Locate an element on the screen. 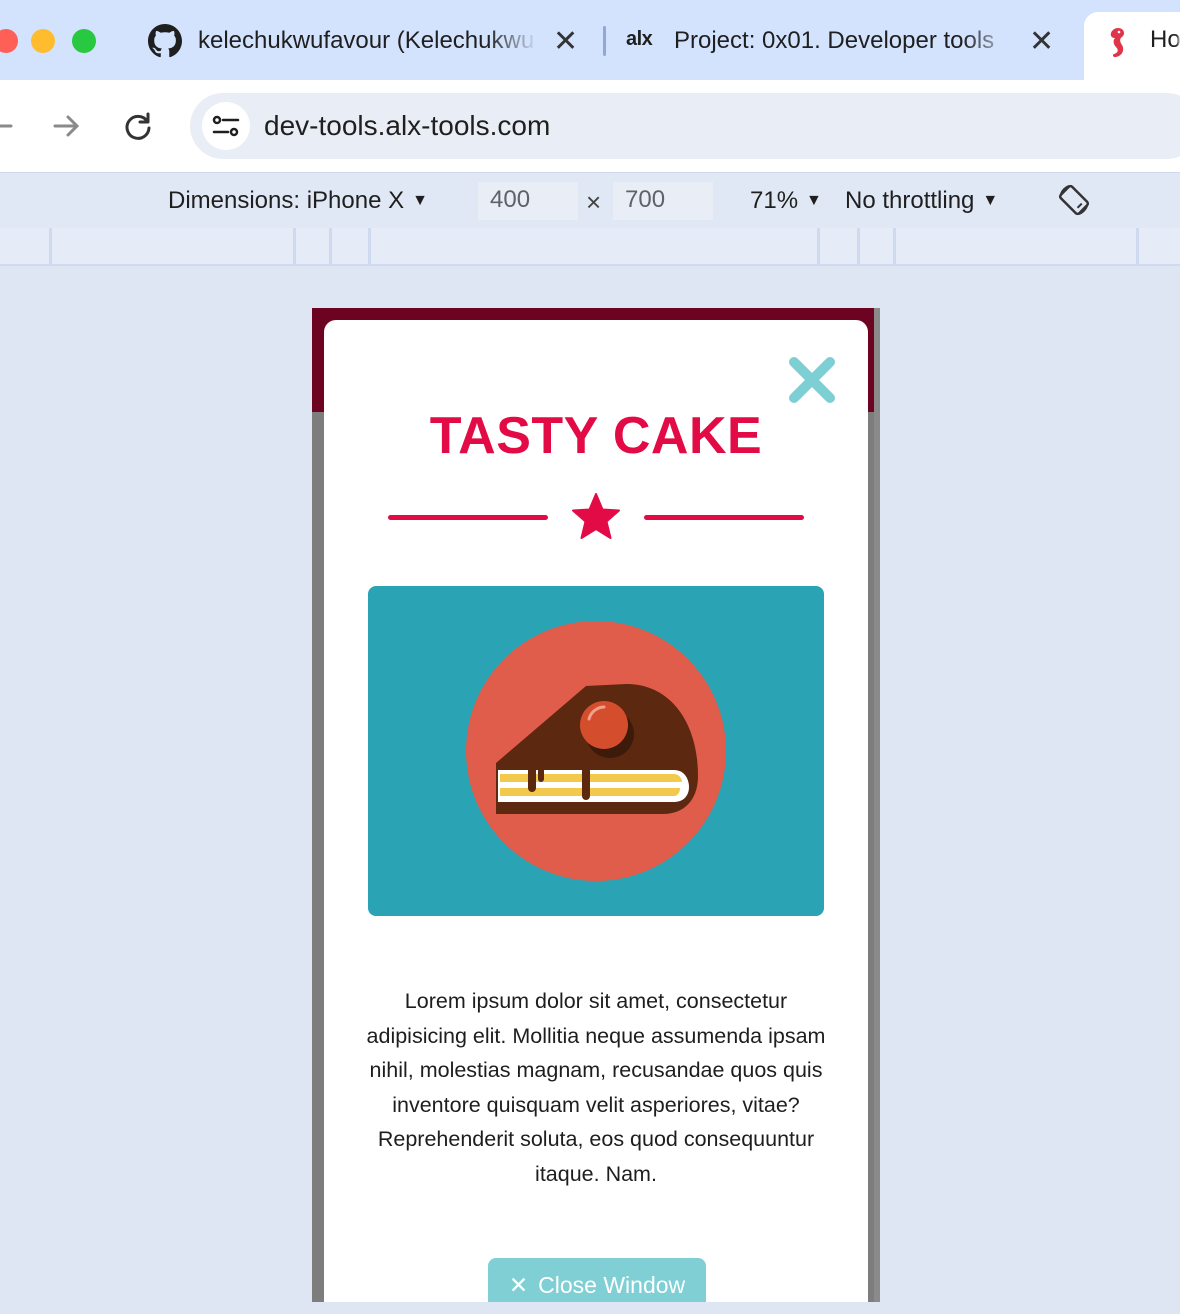 This screenshot has height=1314, width=1180. zoom-label: 71% is located at coordinates (774, 200).